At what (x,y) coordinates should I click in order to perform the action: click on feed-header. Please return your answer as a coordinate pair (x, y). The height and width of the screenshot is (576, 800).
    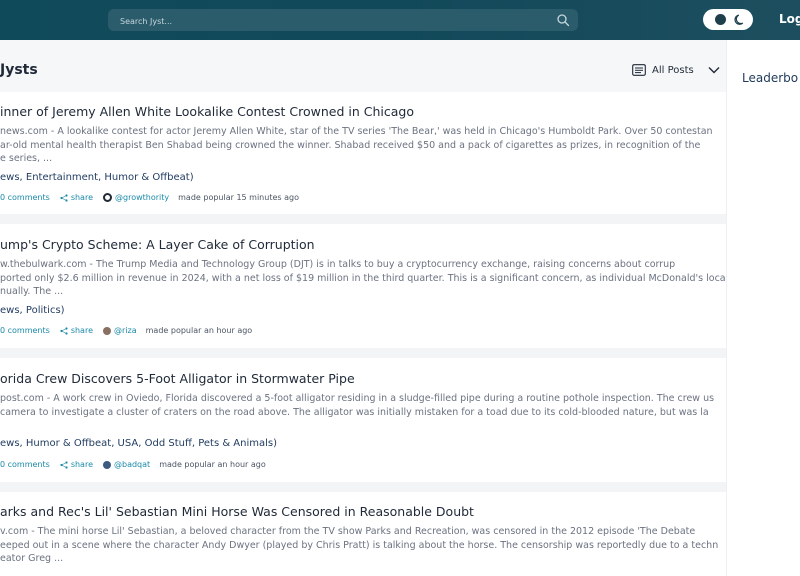
    Looking at the image, I should click on (363, 66).